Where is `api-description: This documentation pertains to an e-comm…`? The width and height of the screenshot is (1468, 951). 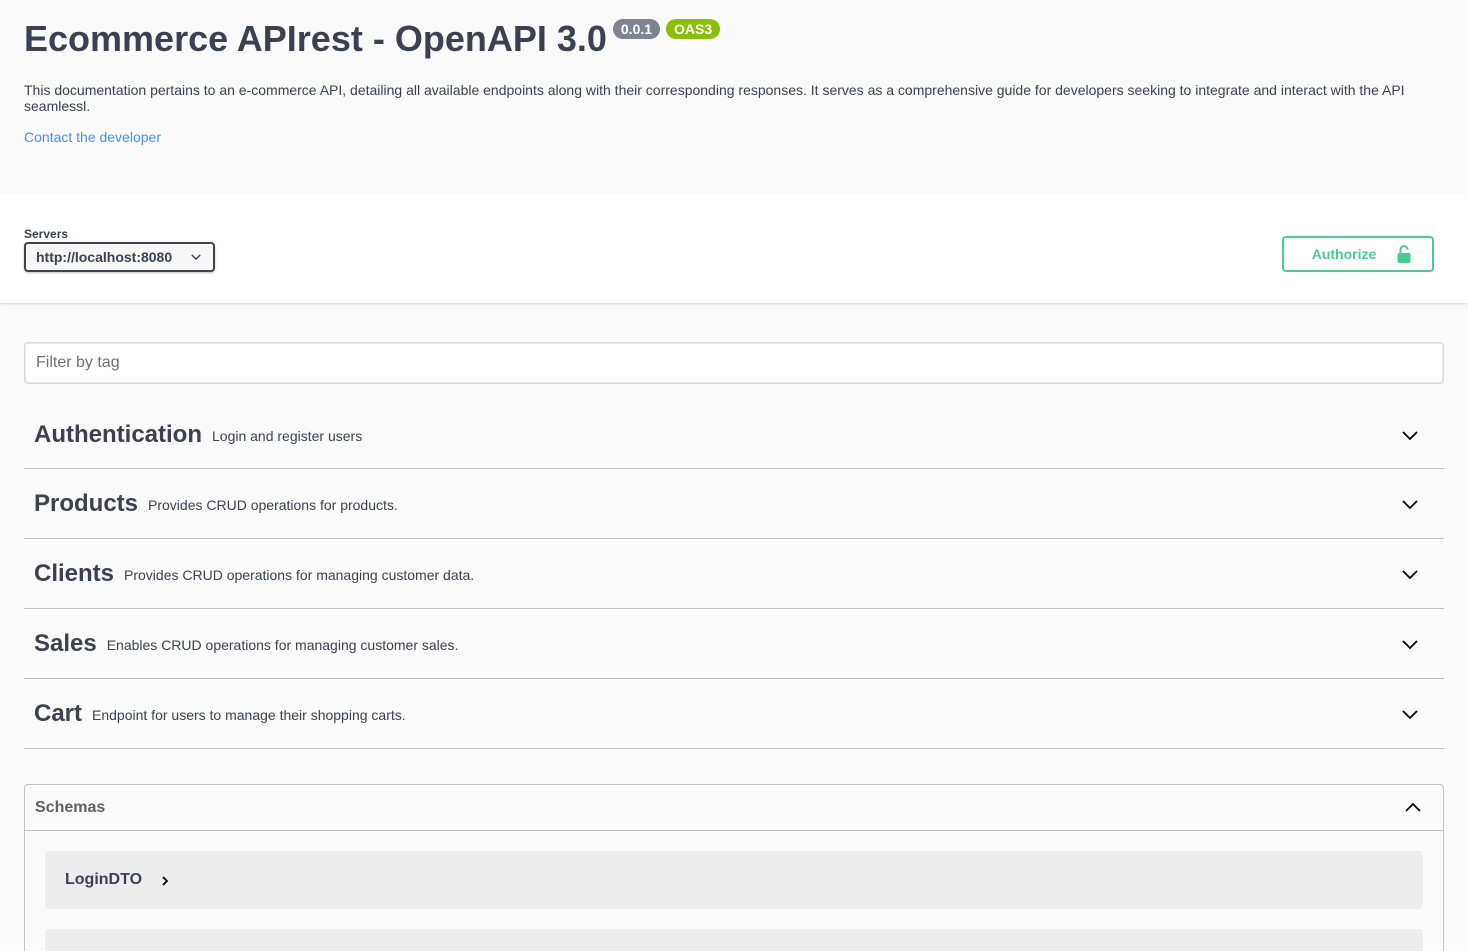
api-description: This documentation pertains to an e-comm… is located at coordinates (714, 98).